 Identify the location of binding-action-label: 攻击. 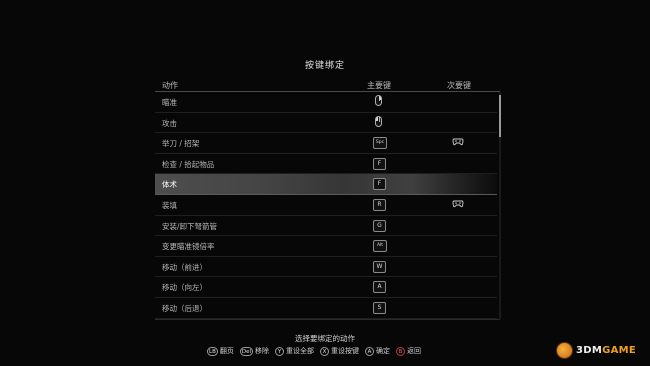
(169, 123).